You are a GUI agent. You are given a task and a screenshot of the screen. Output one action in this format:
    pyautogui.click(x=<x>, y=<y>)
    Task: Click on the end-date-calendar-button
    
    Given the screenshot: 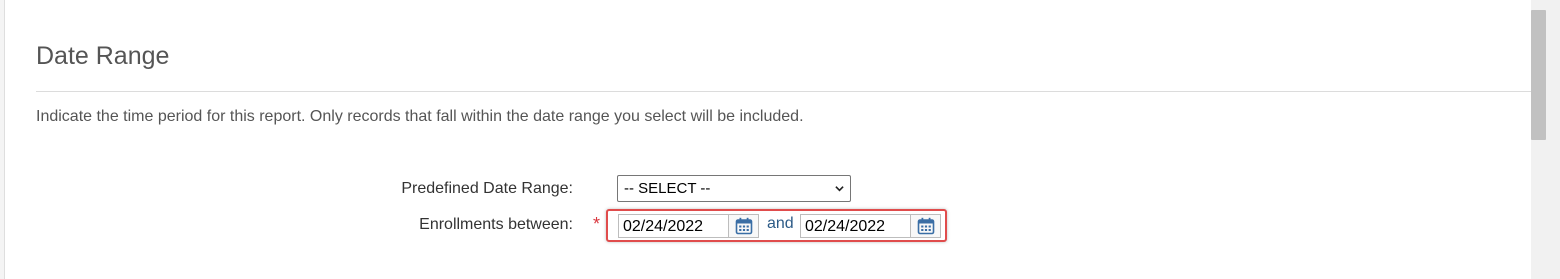 What is the action you would take?
    pyautogui.click(x=926, y=226)
    